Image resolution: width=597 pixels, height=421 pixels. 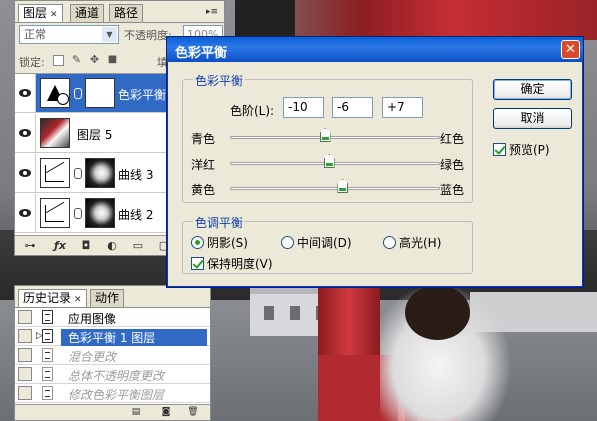 I want to click on history-item-selected: ▷ 色彩平衡 1 图层, so click(x=112, y=336).